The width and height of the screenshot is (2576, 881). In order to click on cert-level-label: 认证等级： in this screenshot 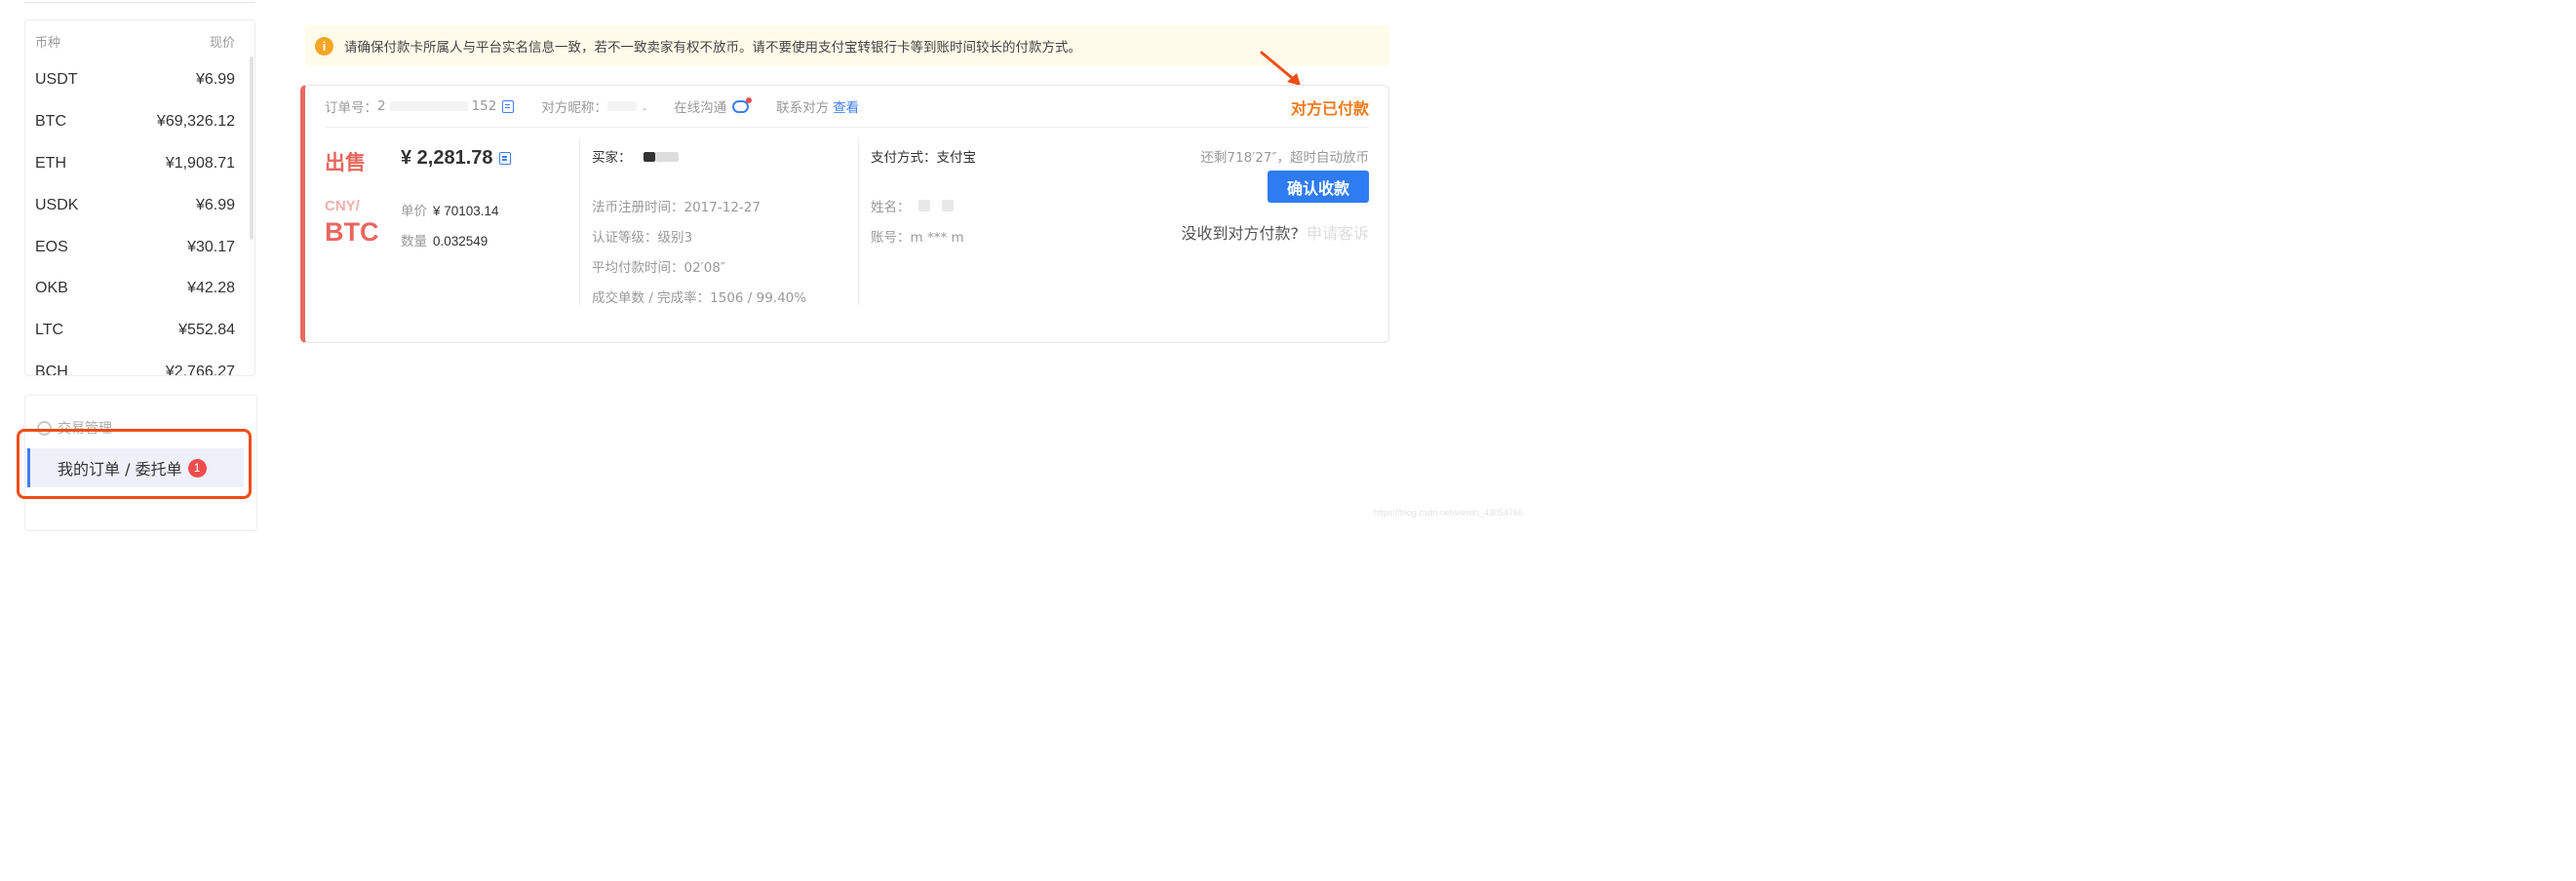, I will do `click(625, 238)`.